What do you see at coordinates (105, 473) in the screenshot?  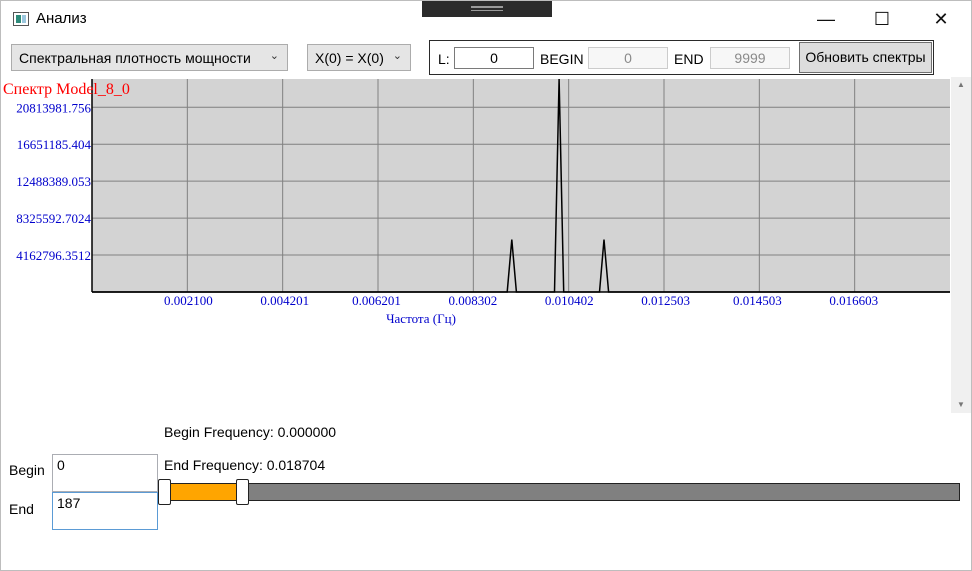 I see `range-begin-input: 0` at bounding box center [105, 473].